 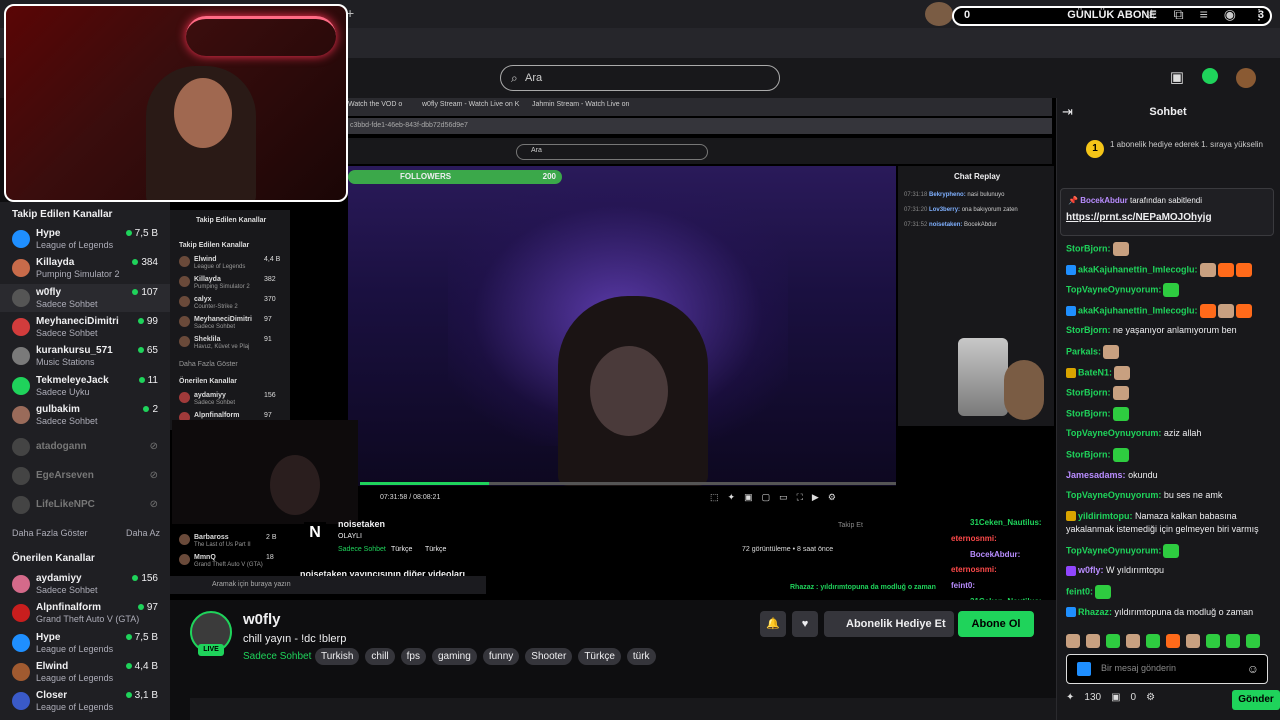 What do you see at coordinates (714, 497) in the screenshot?
I see `clip-icon: ⬚` at bounding box center [714, 497].